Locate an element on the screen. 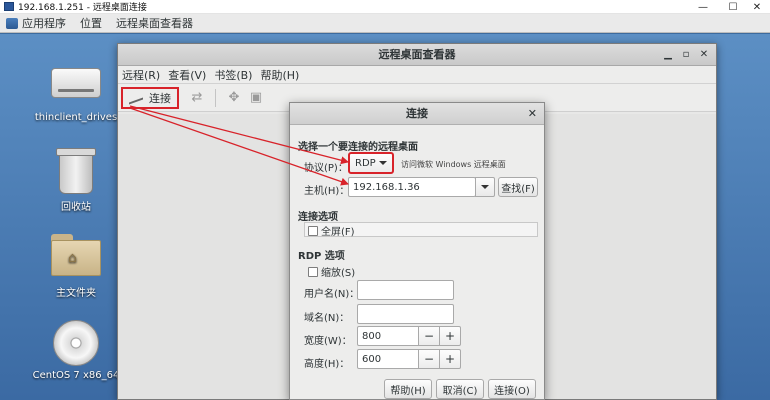 The image size is (770, 400). menubar: 远程(R) 查看(V) 书签(B) 帮助(H) is located at coordinates (417, 75).